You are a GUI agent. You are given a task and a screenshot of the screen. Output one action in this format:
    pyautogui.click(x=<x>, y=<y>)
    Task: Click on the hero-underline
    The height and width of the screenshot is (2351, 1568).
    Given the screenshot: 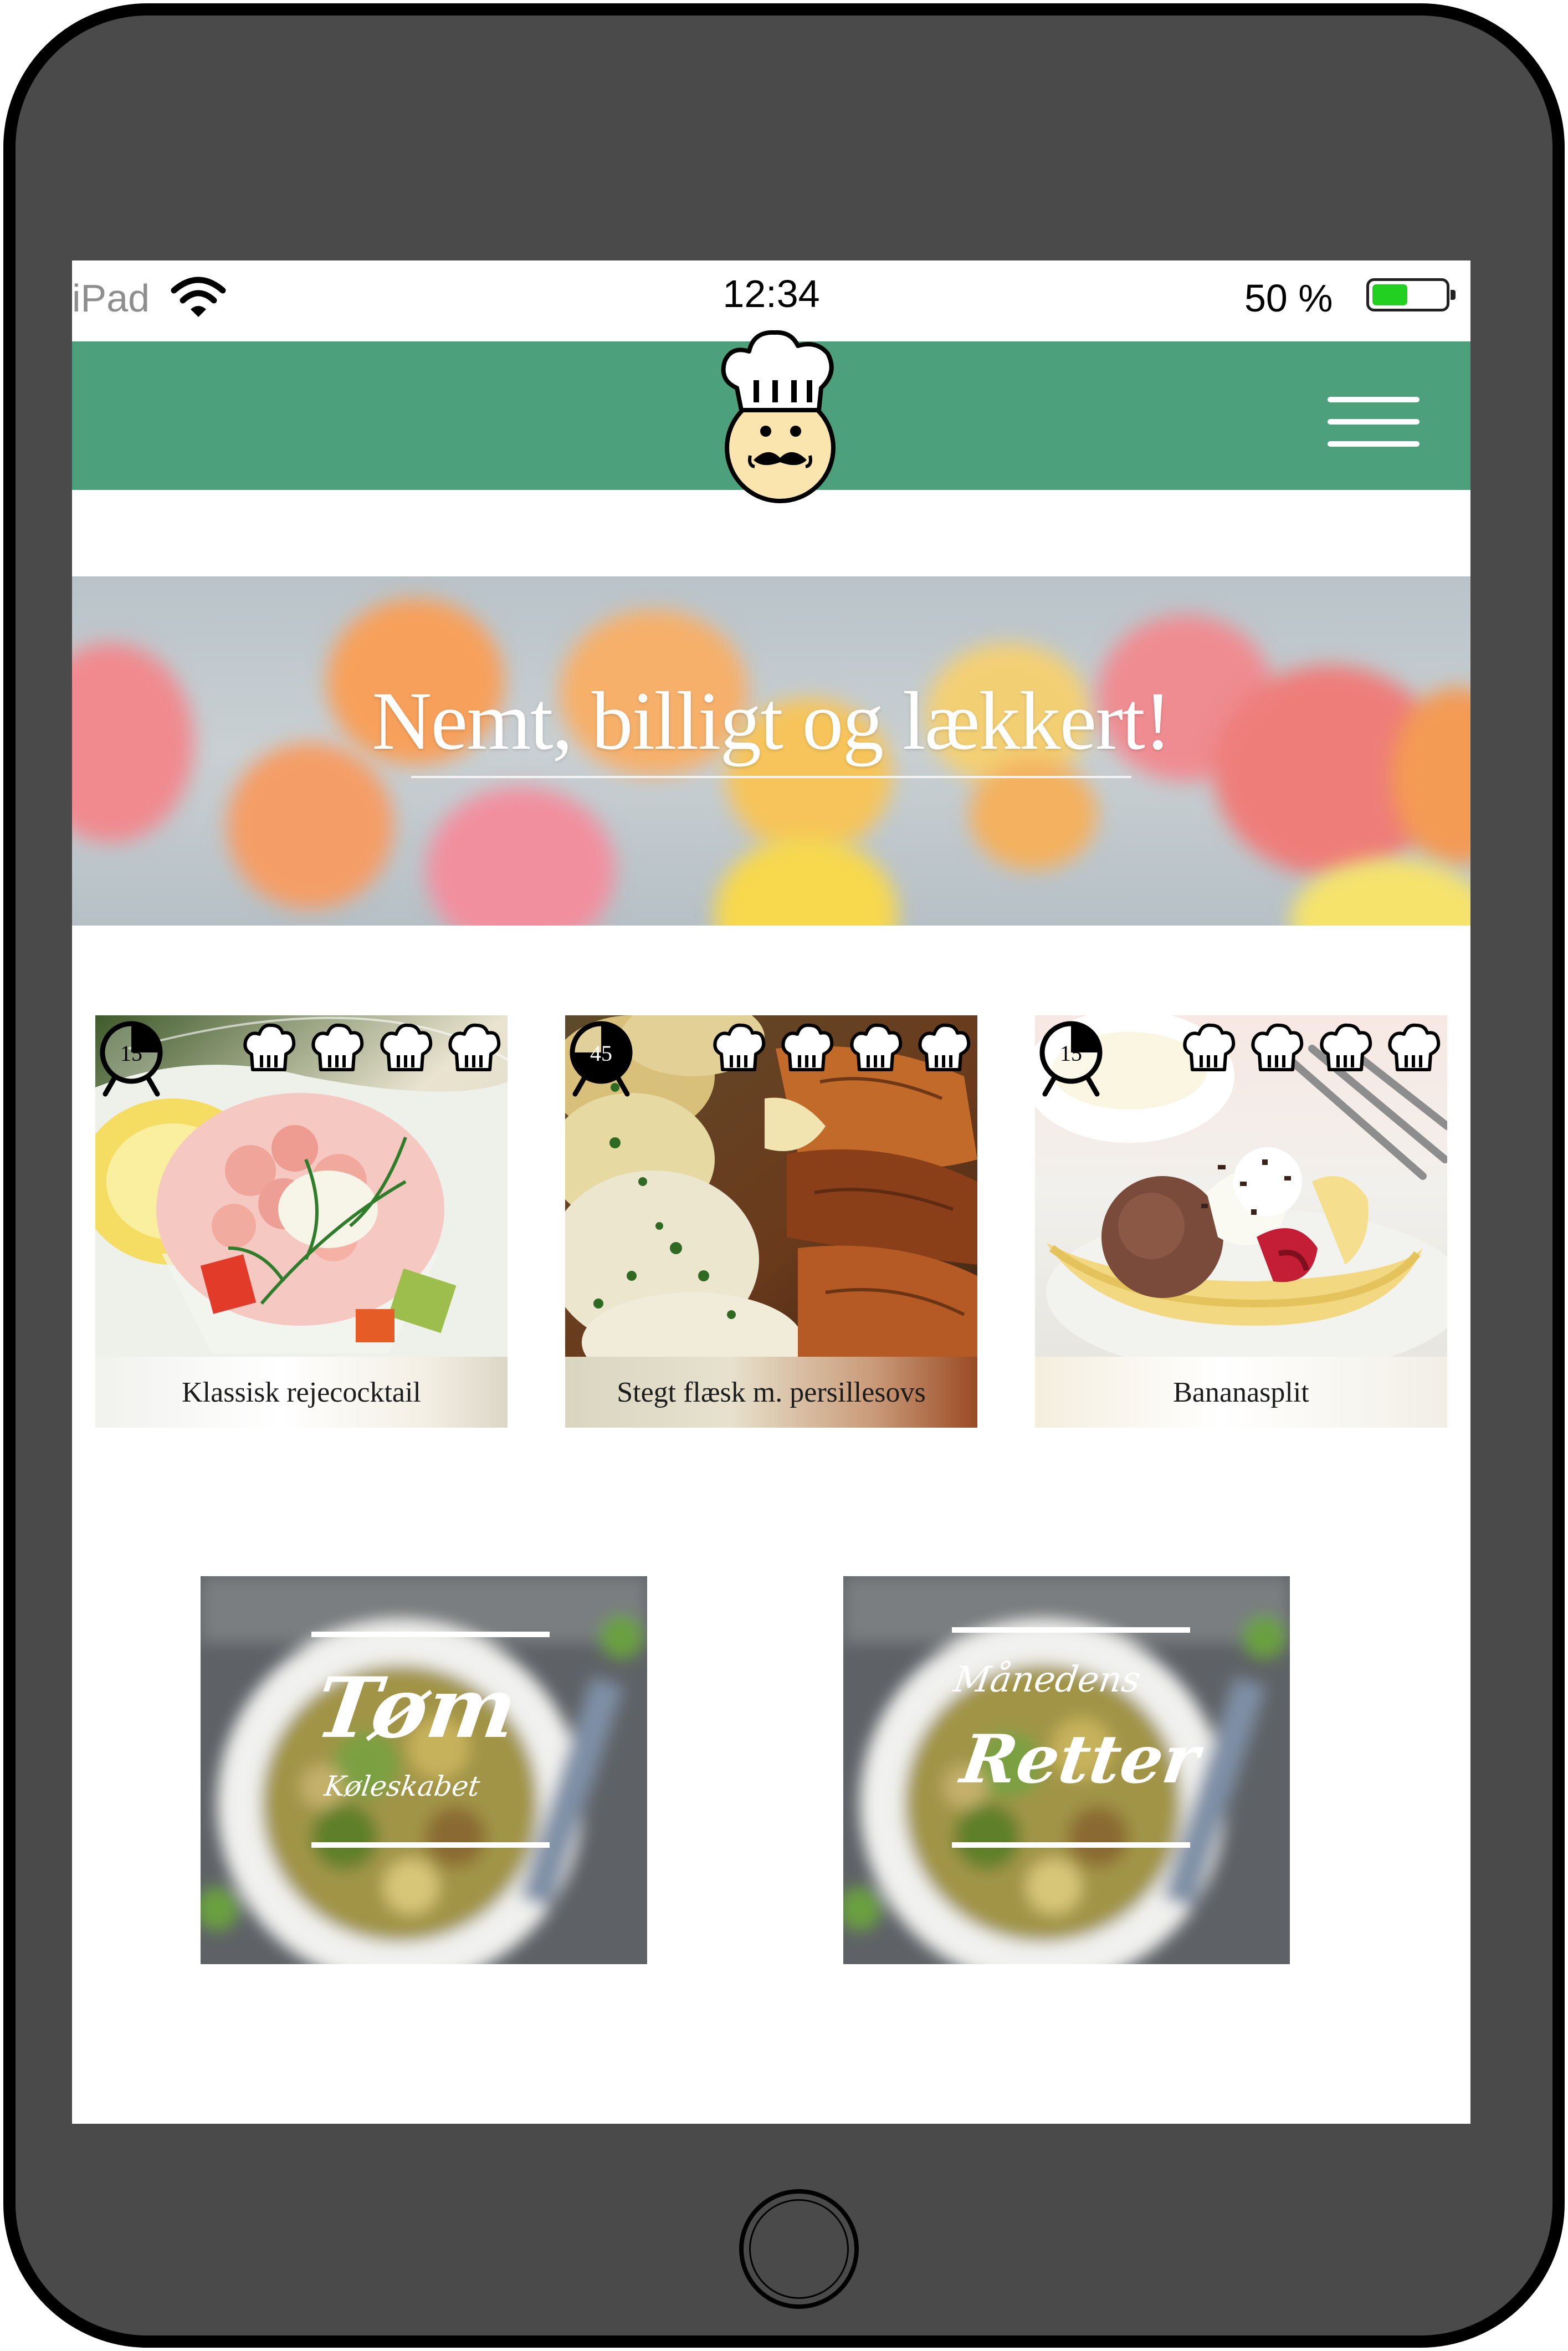 What is the action you would take?
    pyautogui.click(x=771, y=777)
    